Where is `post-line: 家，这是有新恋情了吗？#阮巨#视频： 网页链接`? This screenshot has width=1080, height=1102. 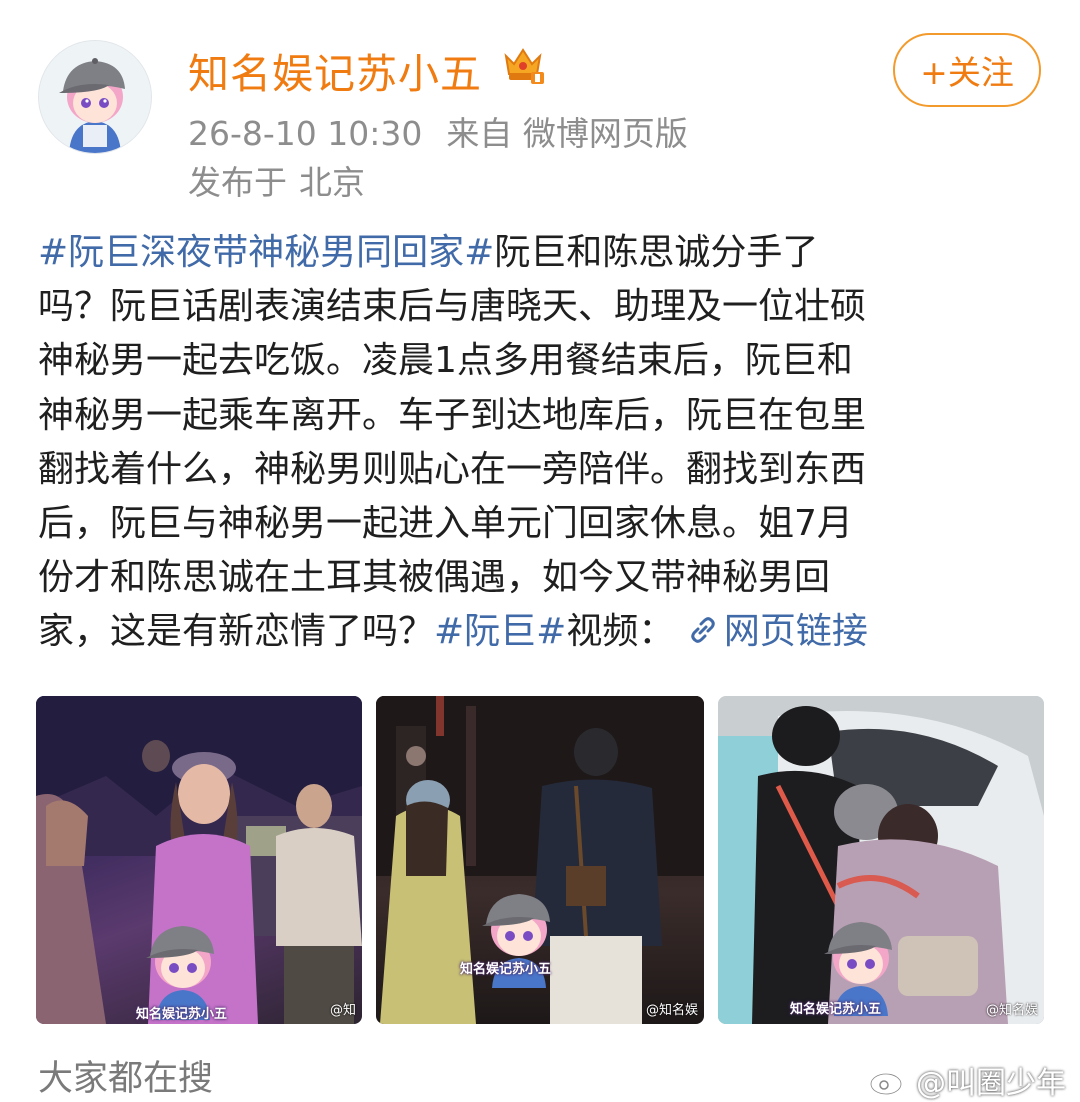 post-line: 家，这是有新恋情了吗？#阮巨#视频： 网页链接 is located at coordinates (540, 632).